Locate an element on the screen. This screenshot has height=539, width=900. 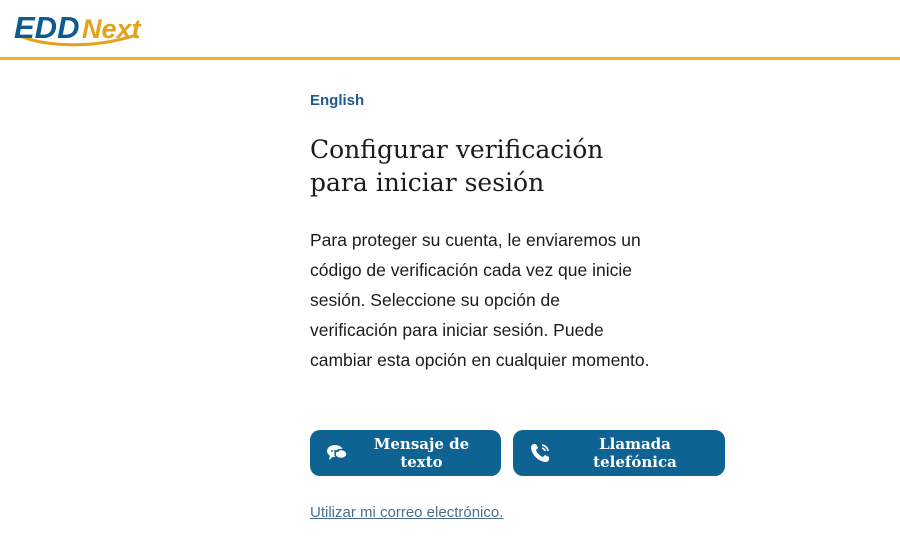
chat-bubbles-icon is located at coordinates (337, 453).